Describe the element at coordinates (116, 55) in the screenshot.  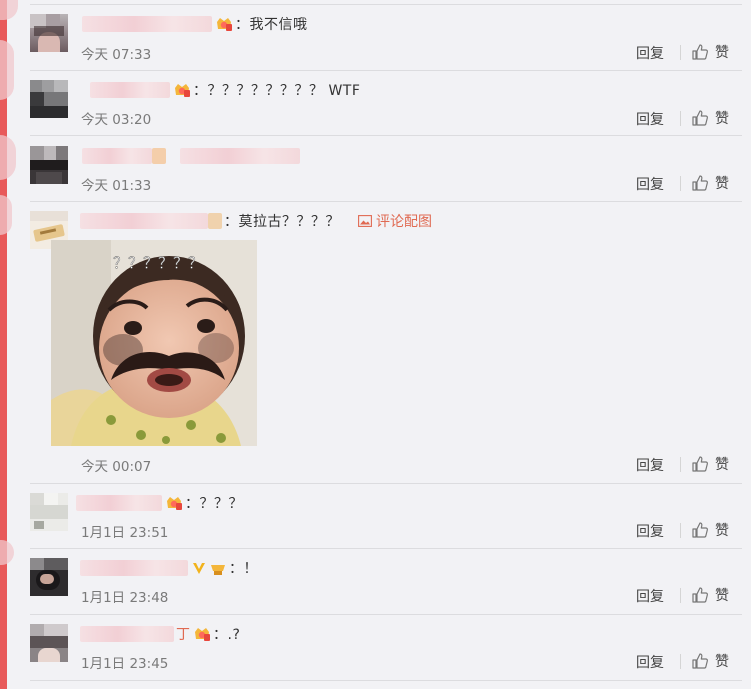
I see `comment-time: 今天 07:33` at that location.